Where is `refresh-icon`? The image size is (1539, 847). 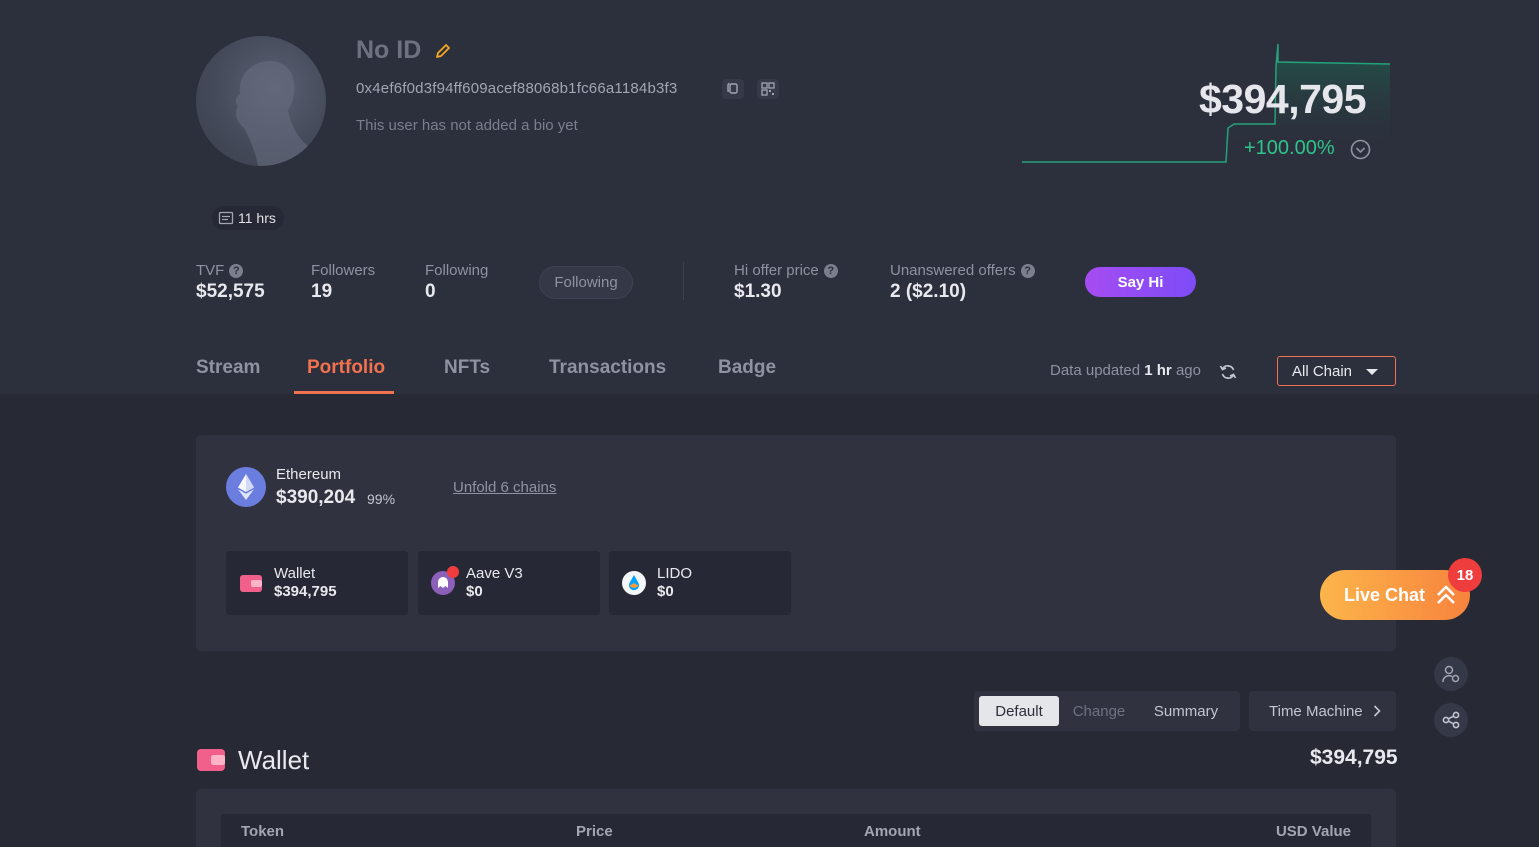 refresh-icon is located at coordinates (1228, 372).